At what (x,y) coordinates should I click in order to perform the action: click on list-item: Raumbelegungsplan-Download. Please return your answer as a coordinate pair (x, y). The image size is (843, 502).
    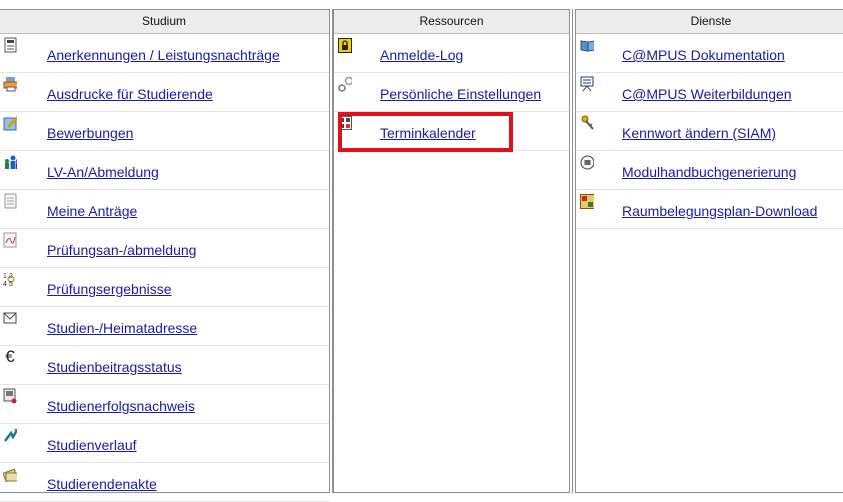
    Looking at the image, I should click on (709, 209).